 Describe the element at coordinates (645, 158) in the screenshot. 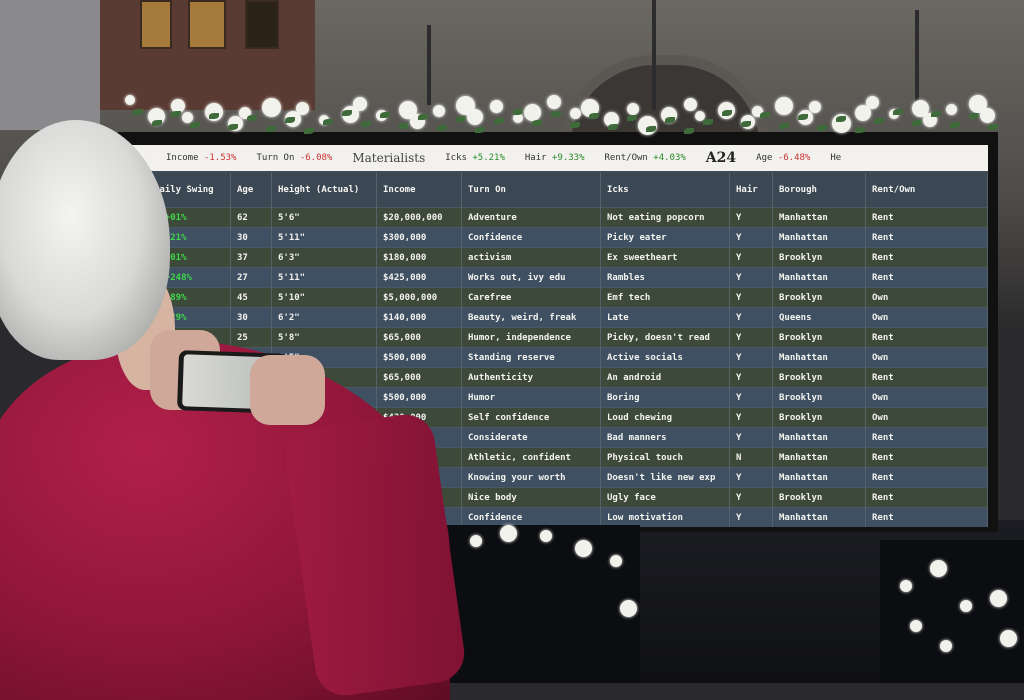

I see `ticker-item: Rent/Own +4.03%` at that location.